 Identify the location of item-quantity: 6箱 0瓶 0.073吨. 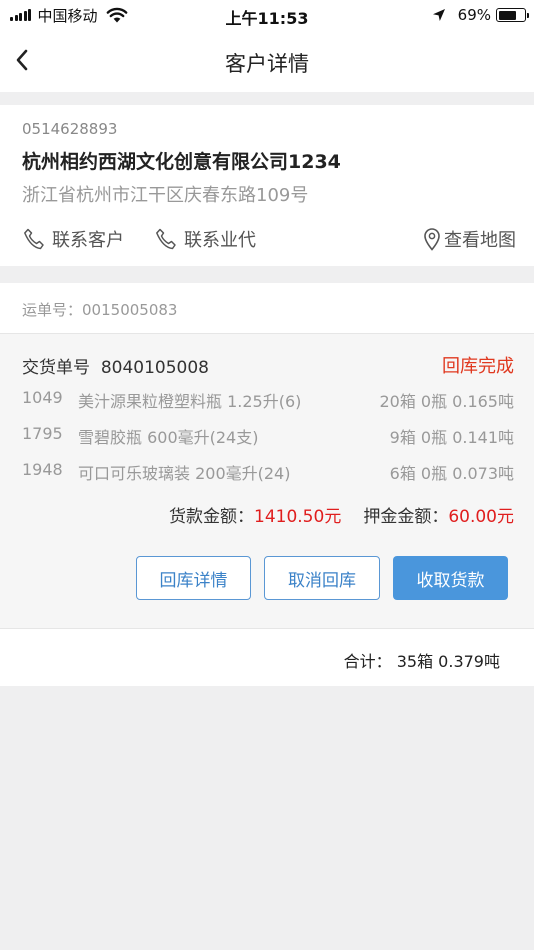
(451, 473).